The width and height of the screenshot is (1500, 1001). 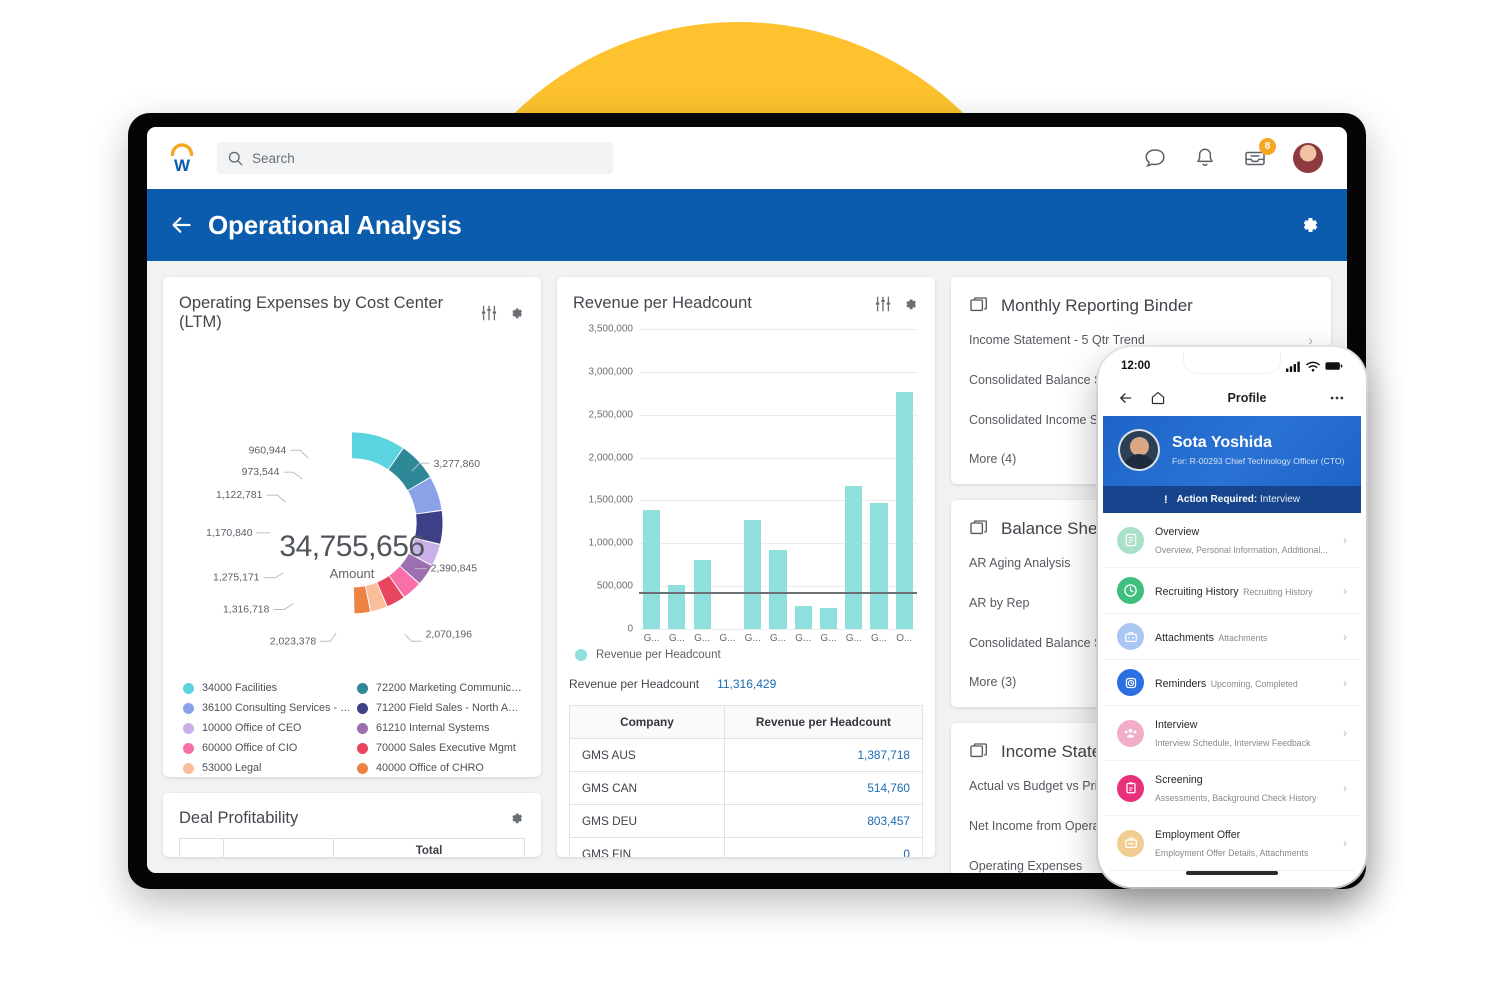 I want to click on briefcase-icon, so click(x=1130, y=636).